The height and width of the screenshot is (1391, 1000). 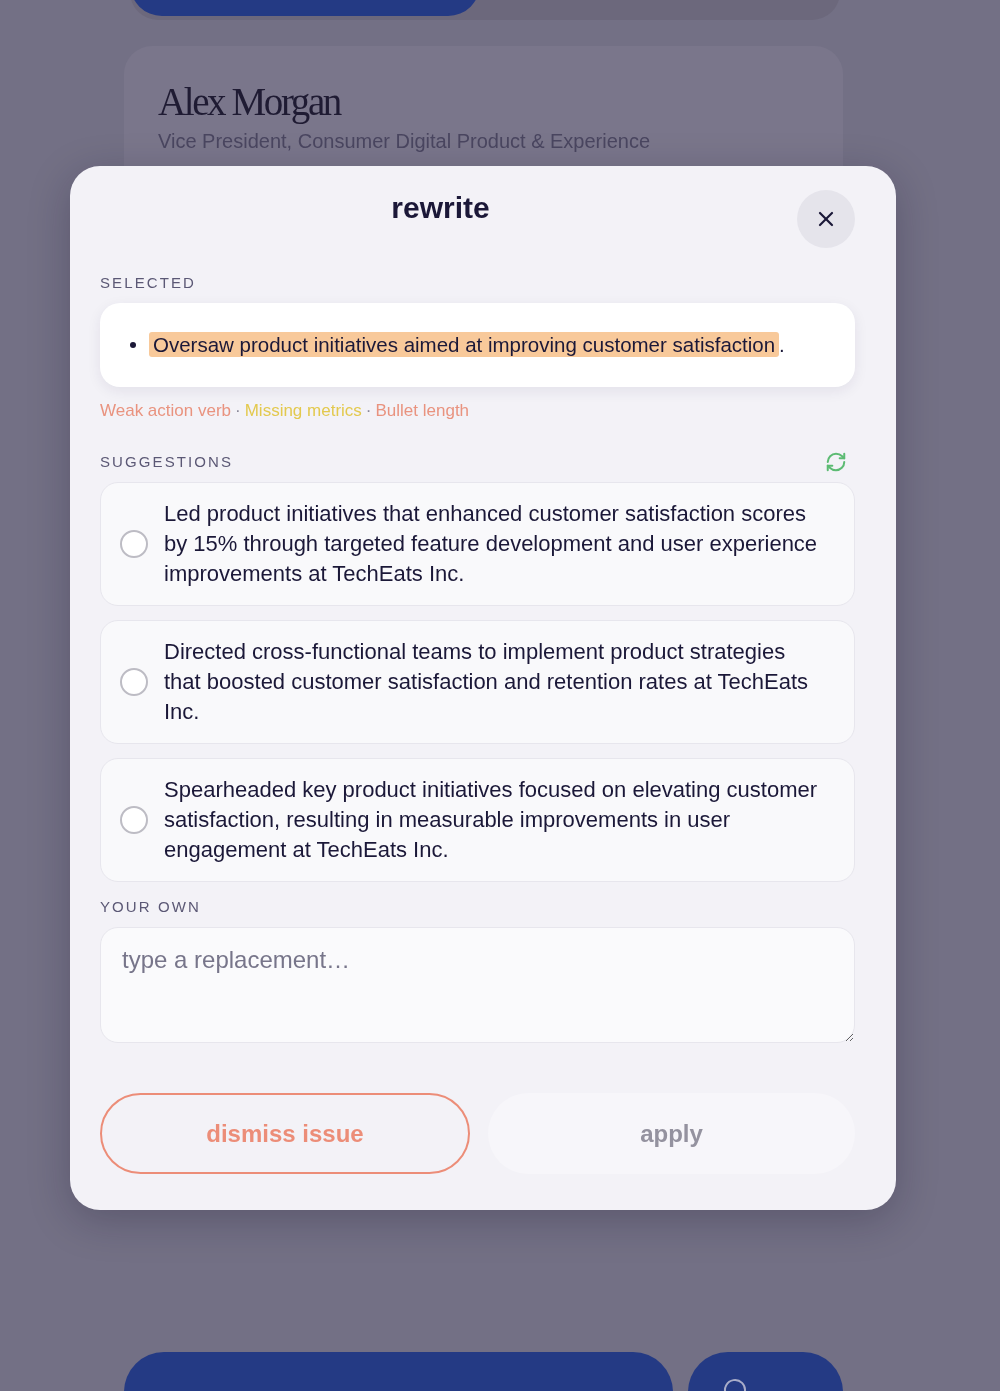 I want to click on suggestion-option: Spearheaded key product initiatives focused on elevating customer satisfaction, resulting in measurable improvements in user engagement at TechEats Inc., so click(x=477, y=820).